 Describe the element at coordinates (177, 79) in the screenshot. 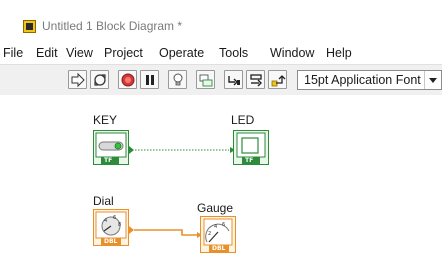

I see `highlight-execution-button` at that location.